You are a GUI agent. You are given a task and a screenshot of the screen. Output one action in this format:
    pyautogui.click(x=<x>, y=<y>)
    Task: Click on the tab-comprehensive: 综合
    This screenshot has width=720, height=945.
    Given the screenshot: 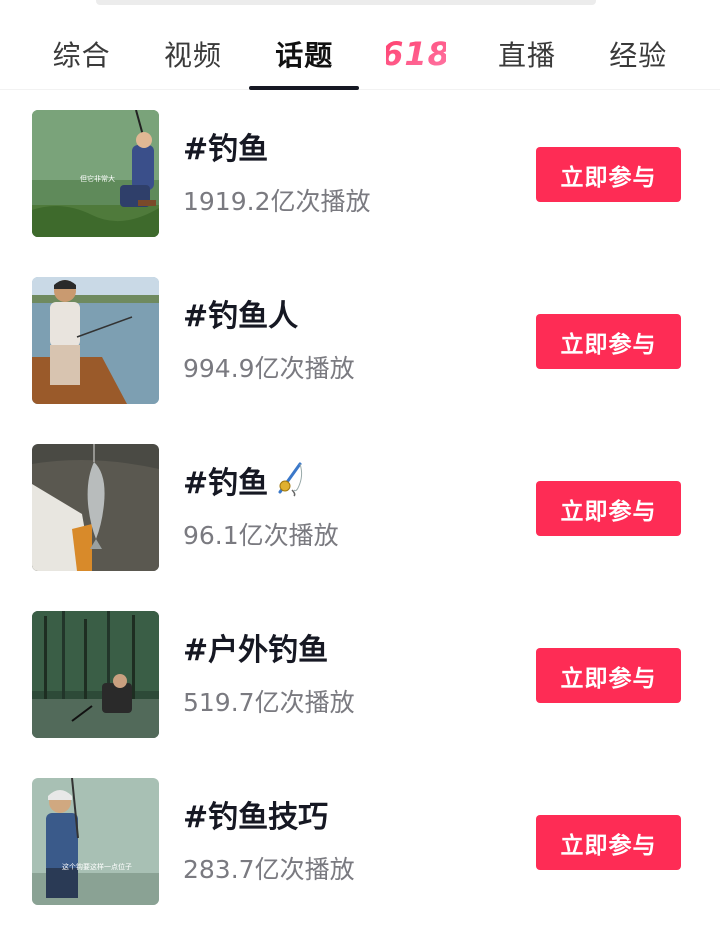 What is the action you would take?
    pyautogui.click(x=82, y=54)
    